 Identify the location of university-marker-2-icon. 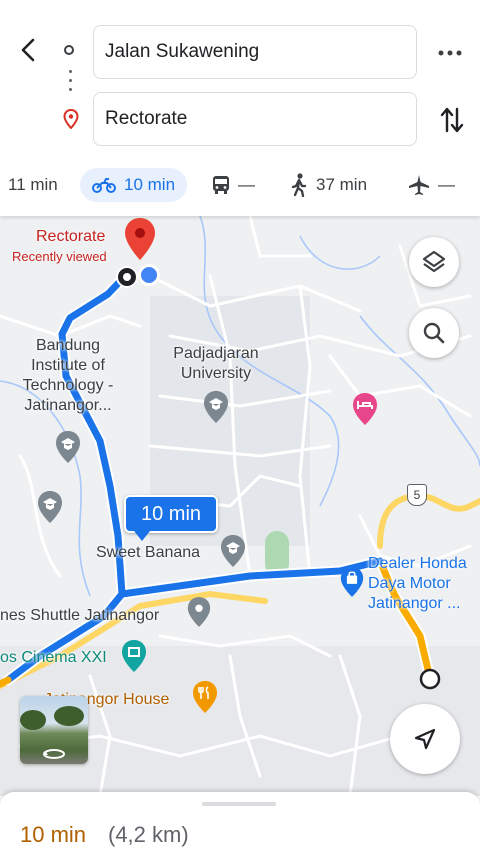
(68, 447).